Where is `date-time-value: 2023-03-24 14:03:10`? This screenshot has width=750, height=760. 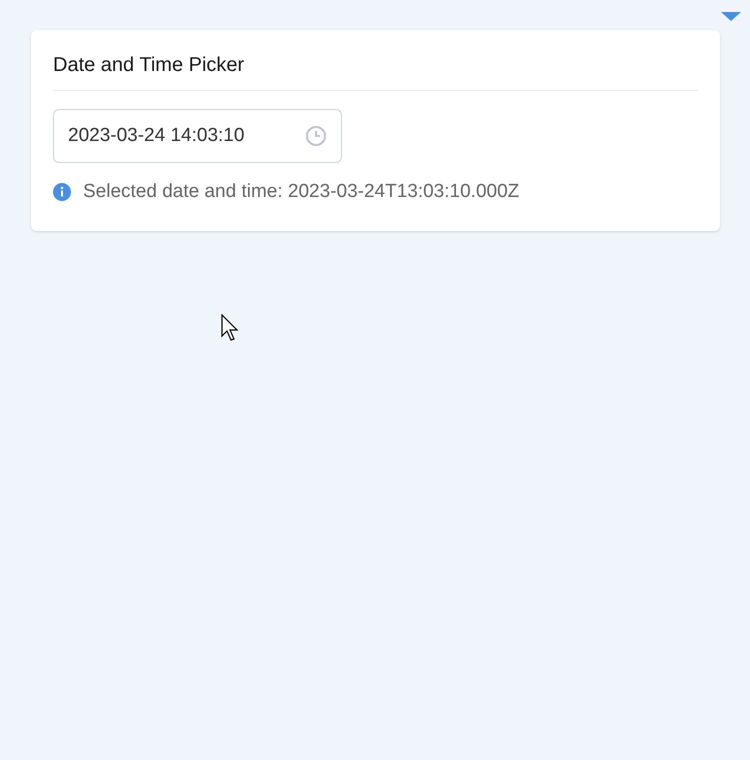
date-time-value: 2023-03-24 14:03:10 is located at coordinates (156, 136).